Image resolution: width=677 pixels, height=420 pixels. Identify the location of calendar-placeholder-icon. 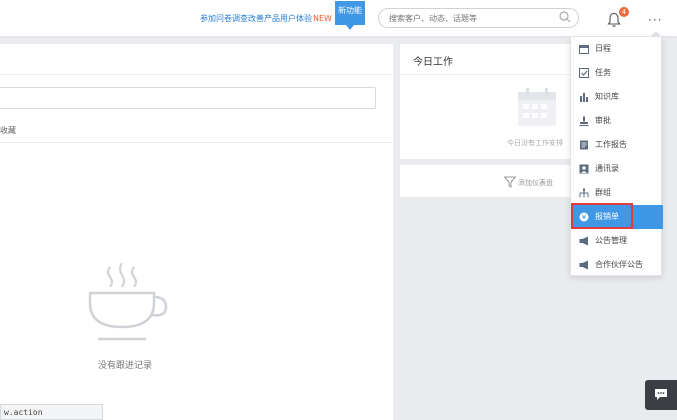
(537, 107).